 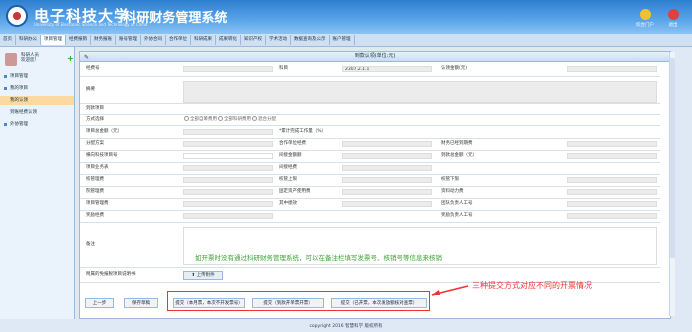 What do you see at coordinates (19, 124) in the screenshot?
I see `sidebar-item-label: 外协管理` at bounding box center [19, 124].